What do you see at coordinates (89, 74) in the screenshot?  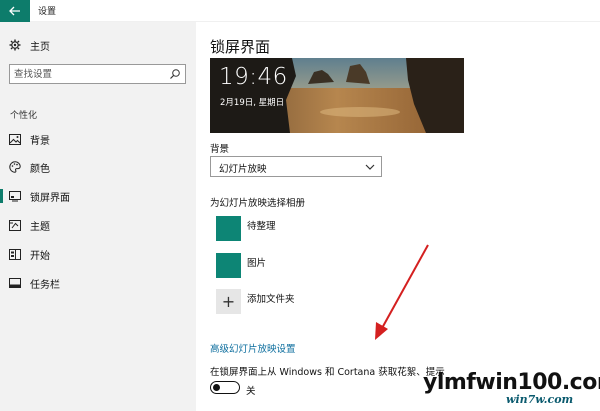 I see `search-input` at bounding box center [89, 74].